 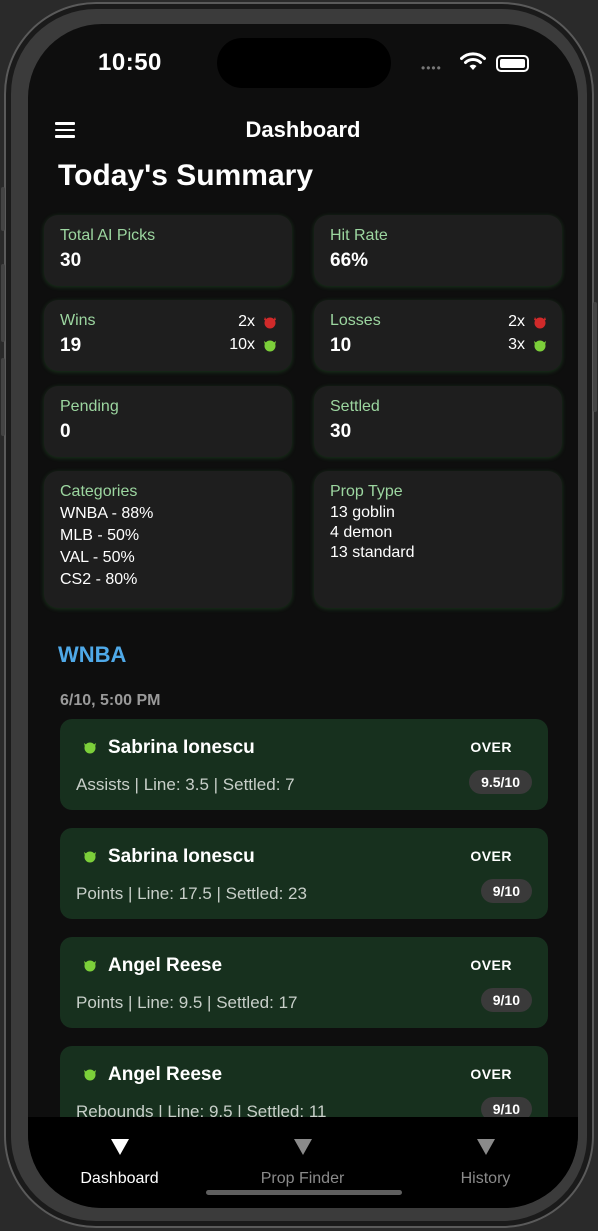 What do you see at coordinates (3, 209) in the screenshot?
I see `mute-switch` at bounding box center [3, 209].